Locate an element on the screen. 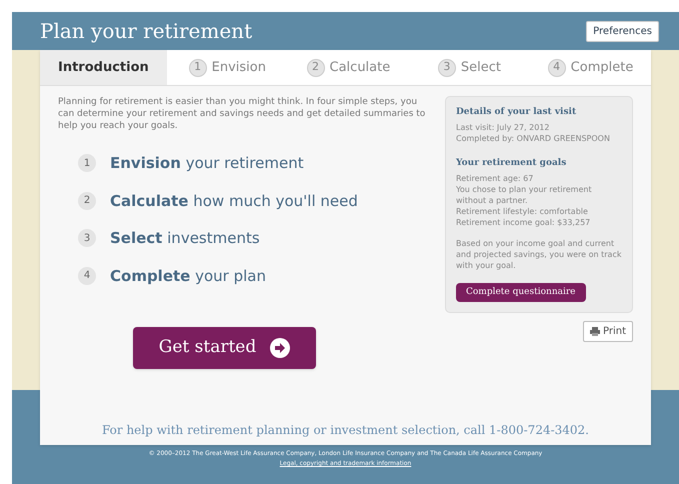  step-tab: 4 Complete is located at coordinates (591, 68).